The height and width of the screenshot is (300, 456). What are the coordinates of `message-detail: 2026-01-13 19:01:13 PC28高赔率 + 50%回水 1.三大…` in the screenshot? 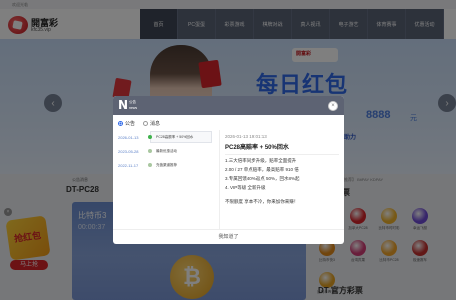 It's located at (282, 169).